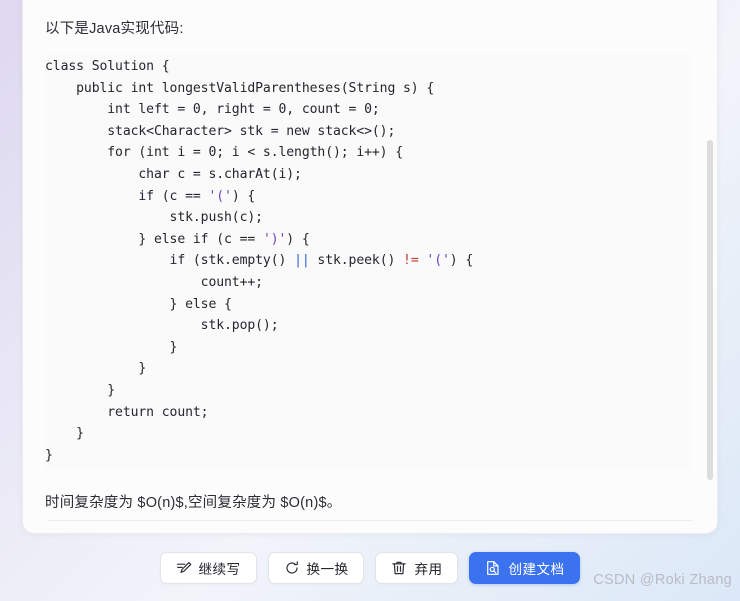  I want to click on continue-writing-label: 继续写, so click(219, 569).